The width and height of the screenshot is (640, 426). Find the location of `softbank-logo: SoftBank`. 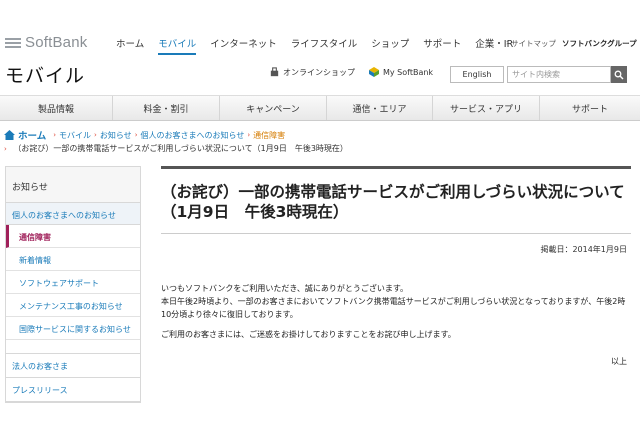

softbank-logo: SoftBank is located at coordinates (46, 42).